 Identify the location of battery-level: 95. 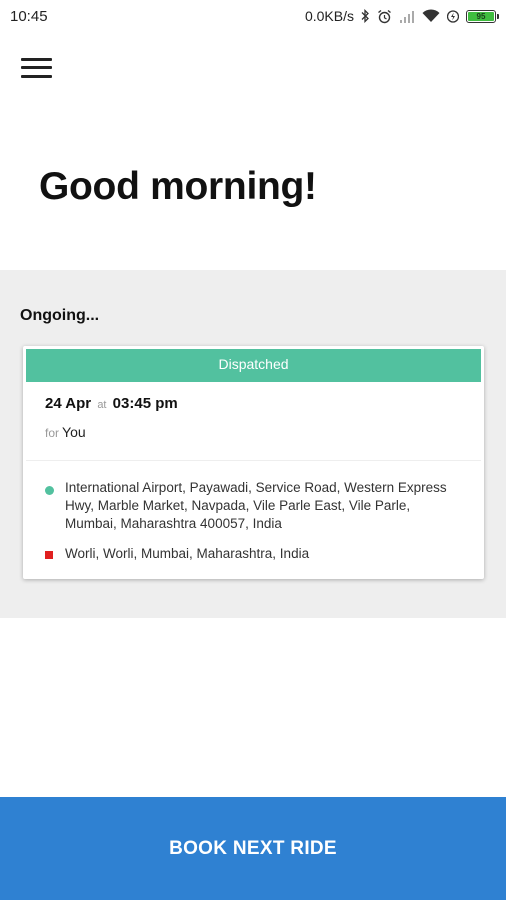
(481, 16).